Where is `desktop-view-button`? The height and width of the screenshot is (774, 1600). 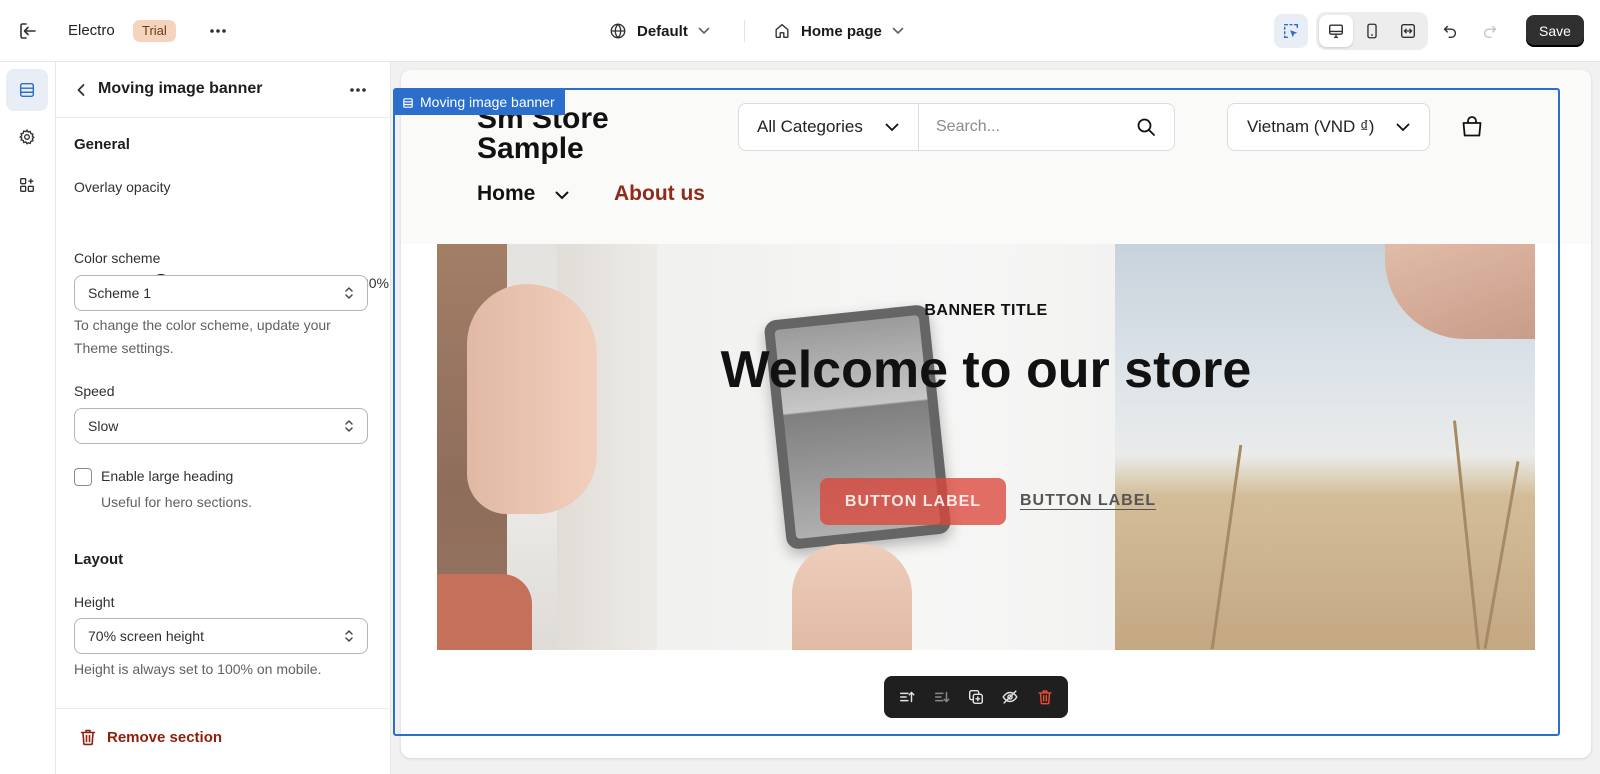 desktop-view-button is located at coordinates (1336, 31).